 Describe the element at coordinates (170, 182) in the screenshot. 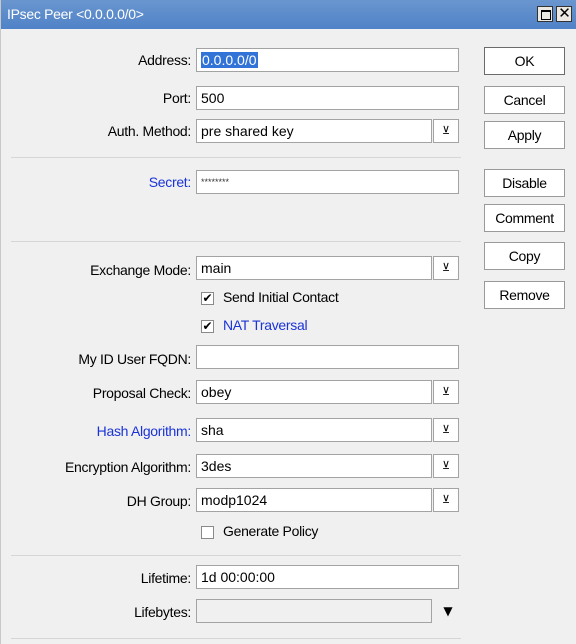

I see `secret-label: Secret:` at that location.